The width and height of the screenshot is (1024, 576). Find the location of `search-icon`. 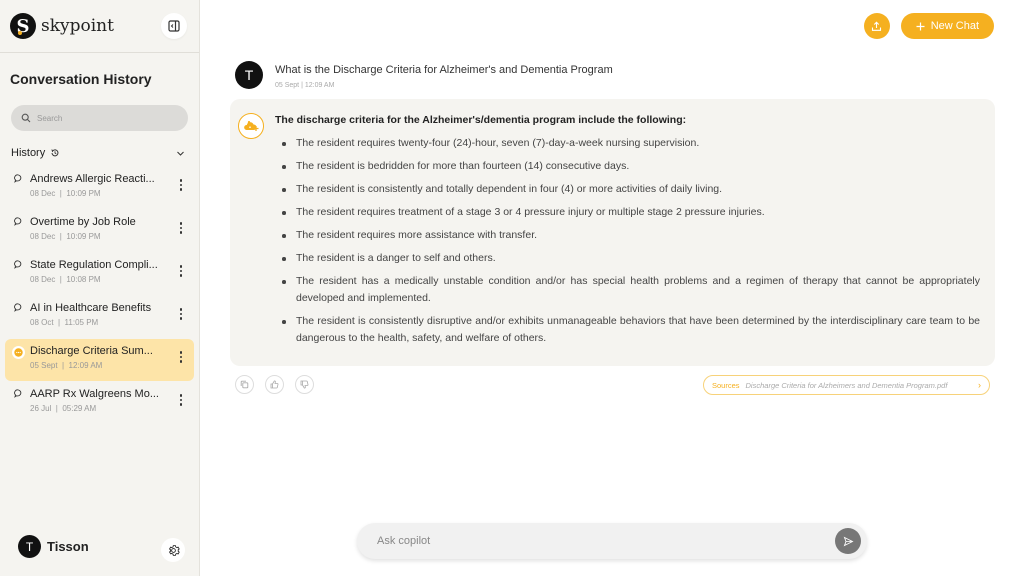

search-icon is located at coordinates (26, 118).